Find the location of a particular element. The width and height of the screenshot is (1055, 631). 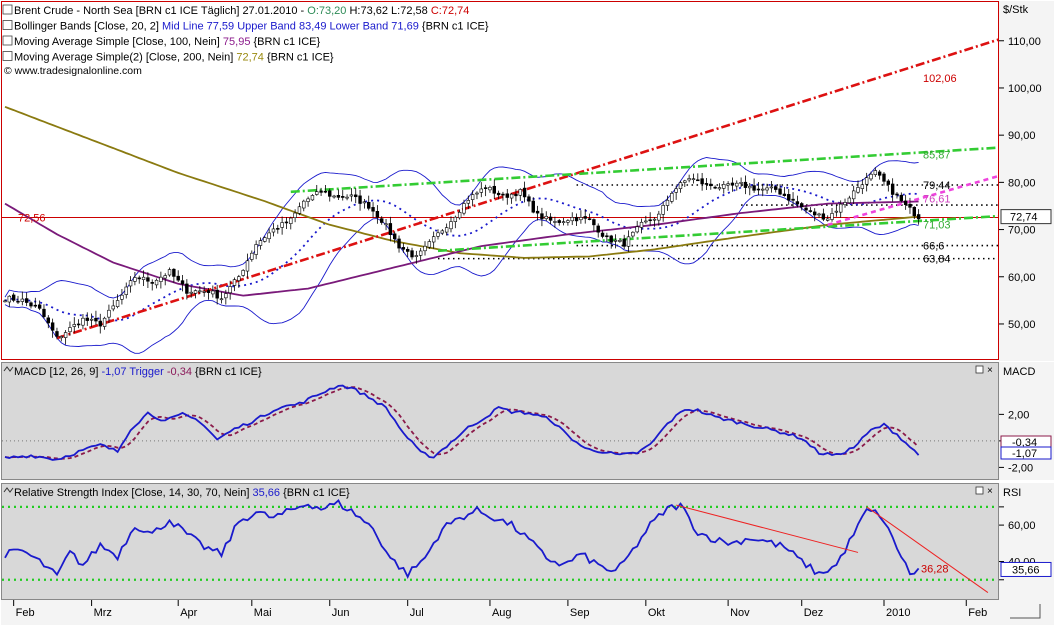

month-label-0: Feb is located at coordinates (25, 613).